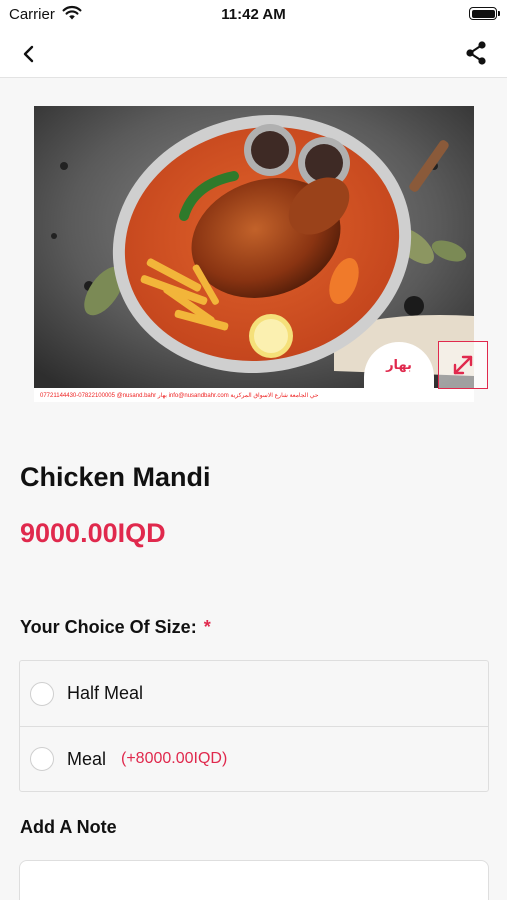  I want to click on size-option-meal: Meal (+8000.00IQD), so click(254, 758).